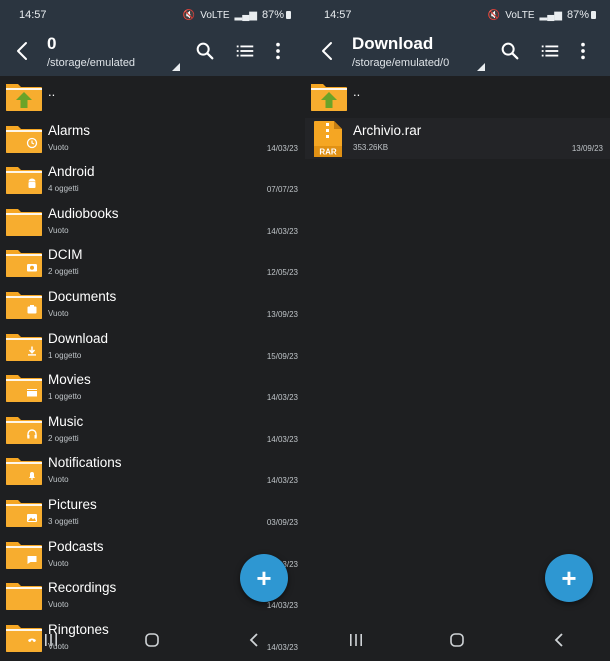 This screenshot has width=610, height=661. Describe the element at coordinates (85, 463) in the screenshot. I see `item-name: Notifications` at that location.